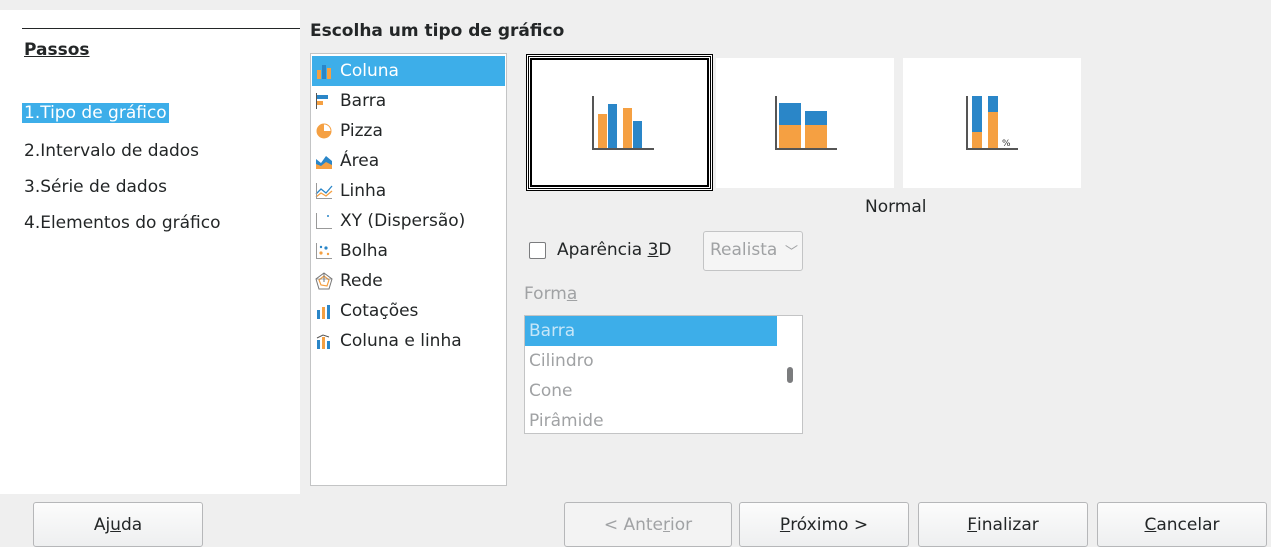 The width and height of the screenshot is (1271, 547). I want to click on back-button: < Ante r ior, so click(648, 524).